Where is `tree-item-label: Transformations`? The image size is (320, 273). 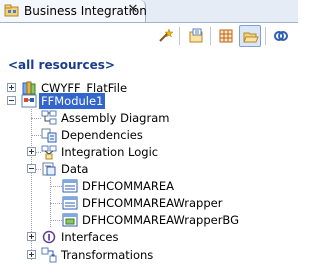 tree-item-label: Transformations is located at coordinates (107, 255).